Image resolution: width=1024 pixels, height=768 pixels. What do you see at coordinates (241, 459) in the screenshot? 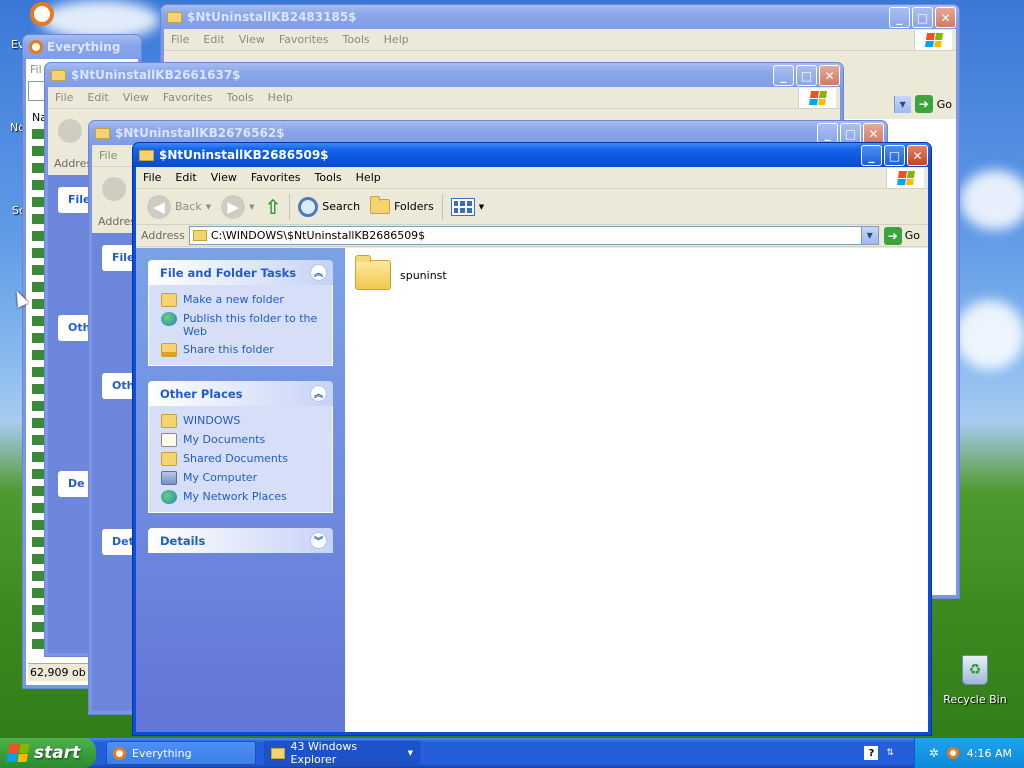
I see `place-shared-documents: Shared Documents` at bounding box center [241, 459].